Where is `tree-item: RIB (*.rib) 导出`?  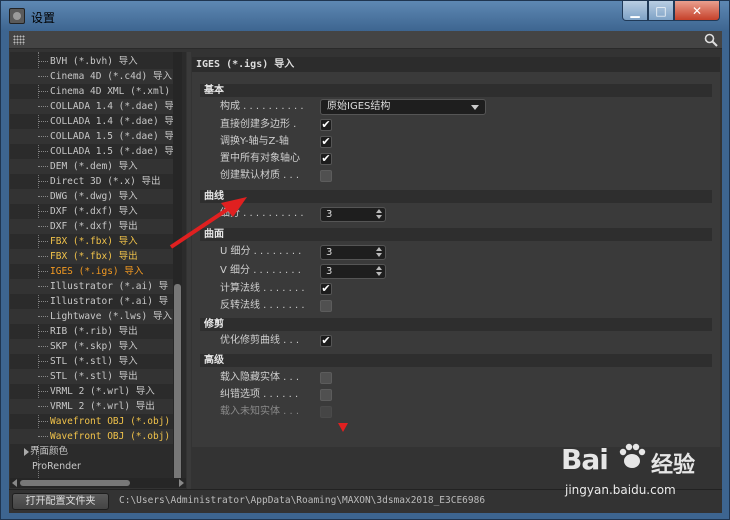
tree-item: RIB (*.rib) 导出 is located at coordinates (96, 331).